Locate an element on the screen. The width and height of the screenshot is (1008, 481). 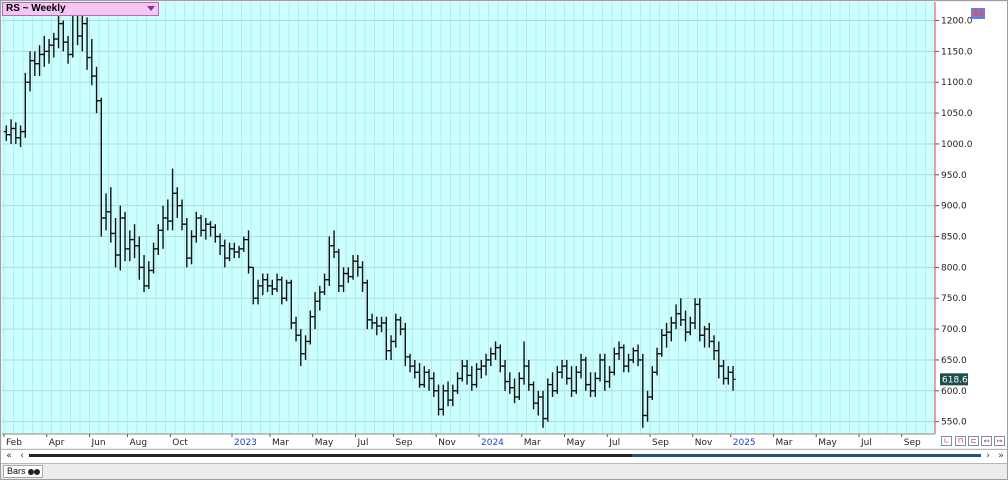
symbol-title-bar: RS ~ Weekly is located at coordinates (80, 9).